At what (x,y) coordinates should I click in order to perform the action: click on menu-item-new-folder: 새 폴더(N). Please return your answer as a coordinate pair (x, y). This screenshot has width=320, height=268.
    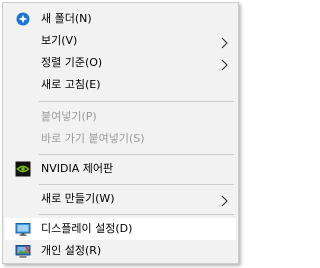
    Looking at the image, I should click on (120, 19).